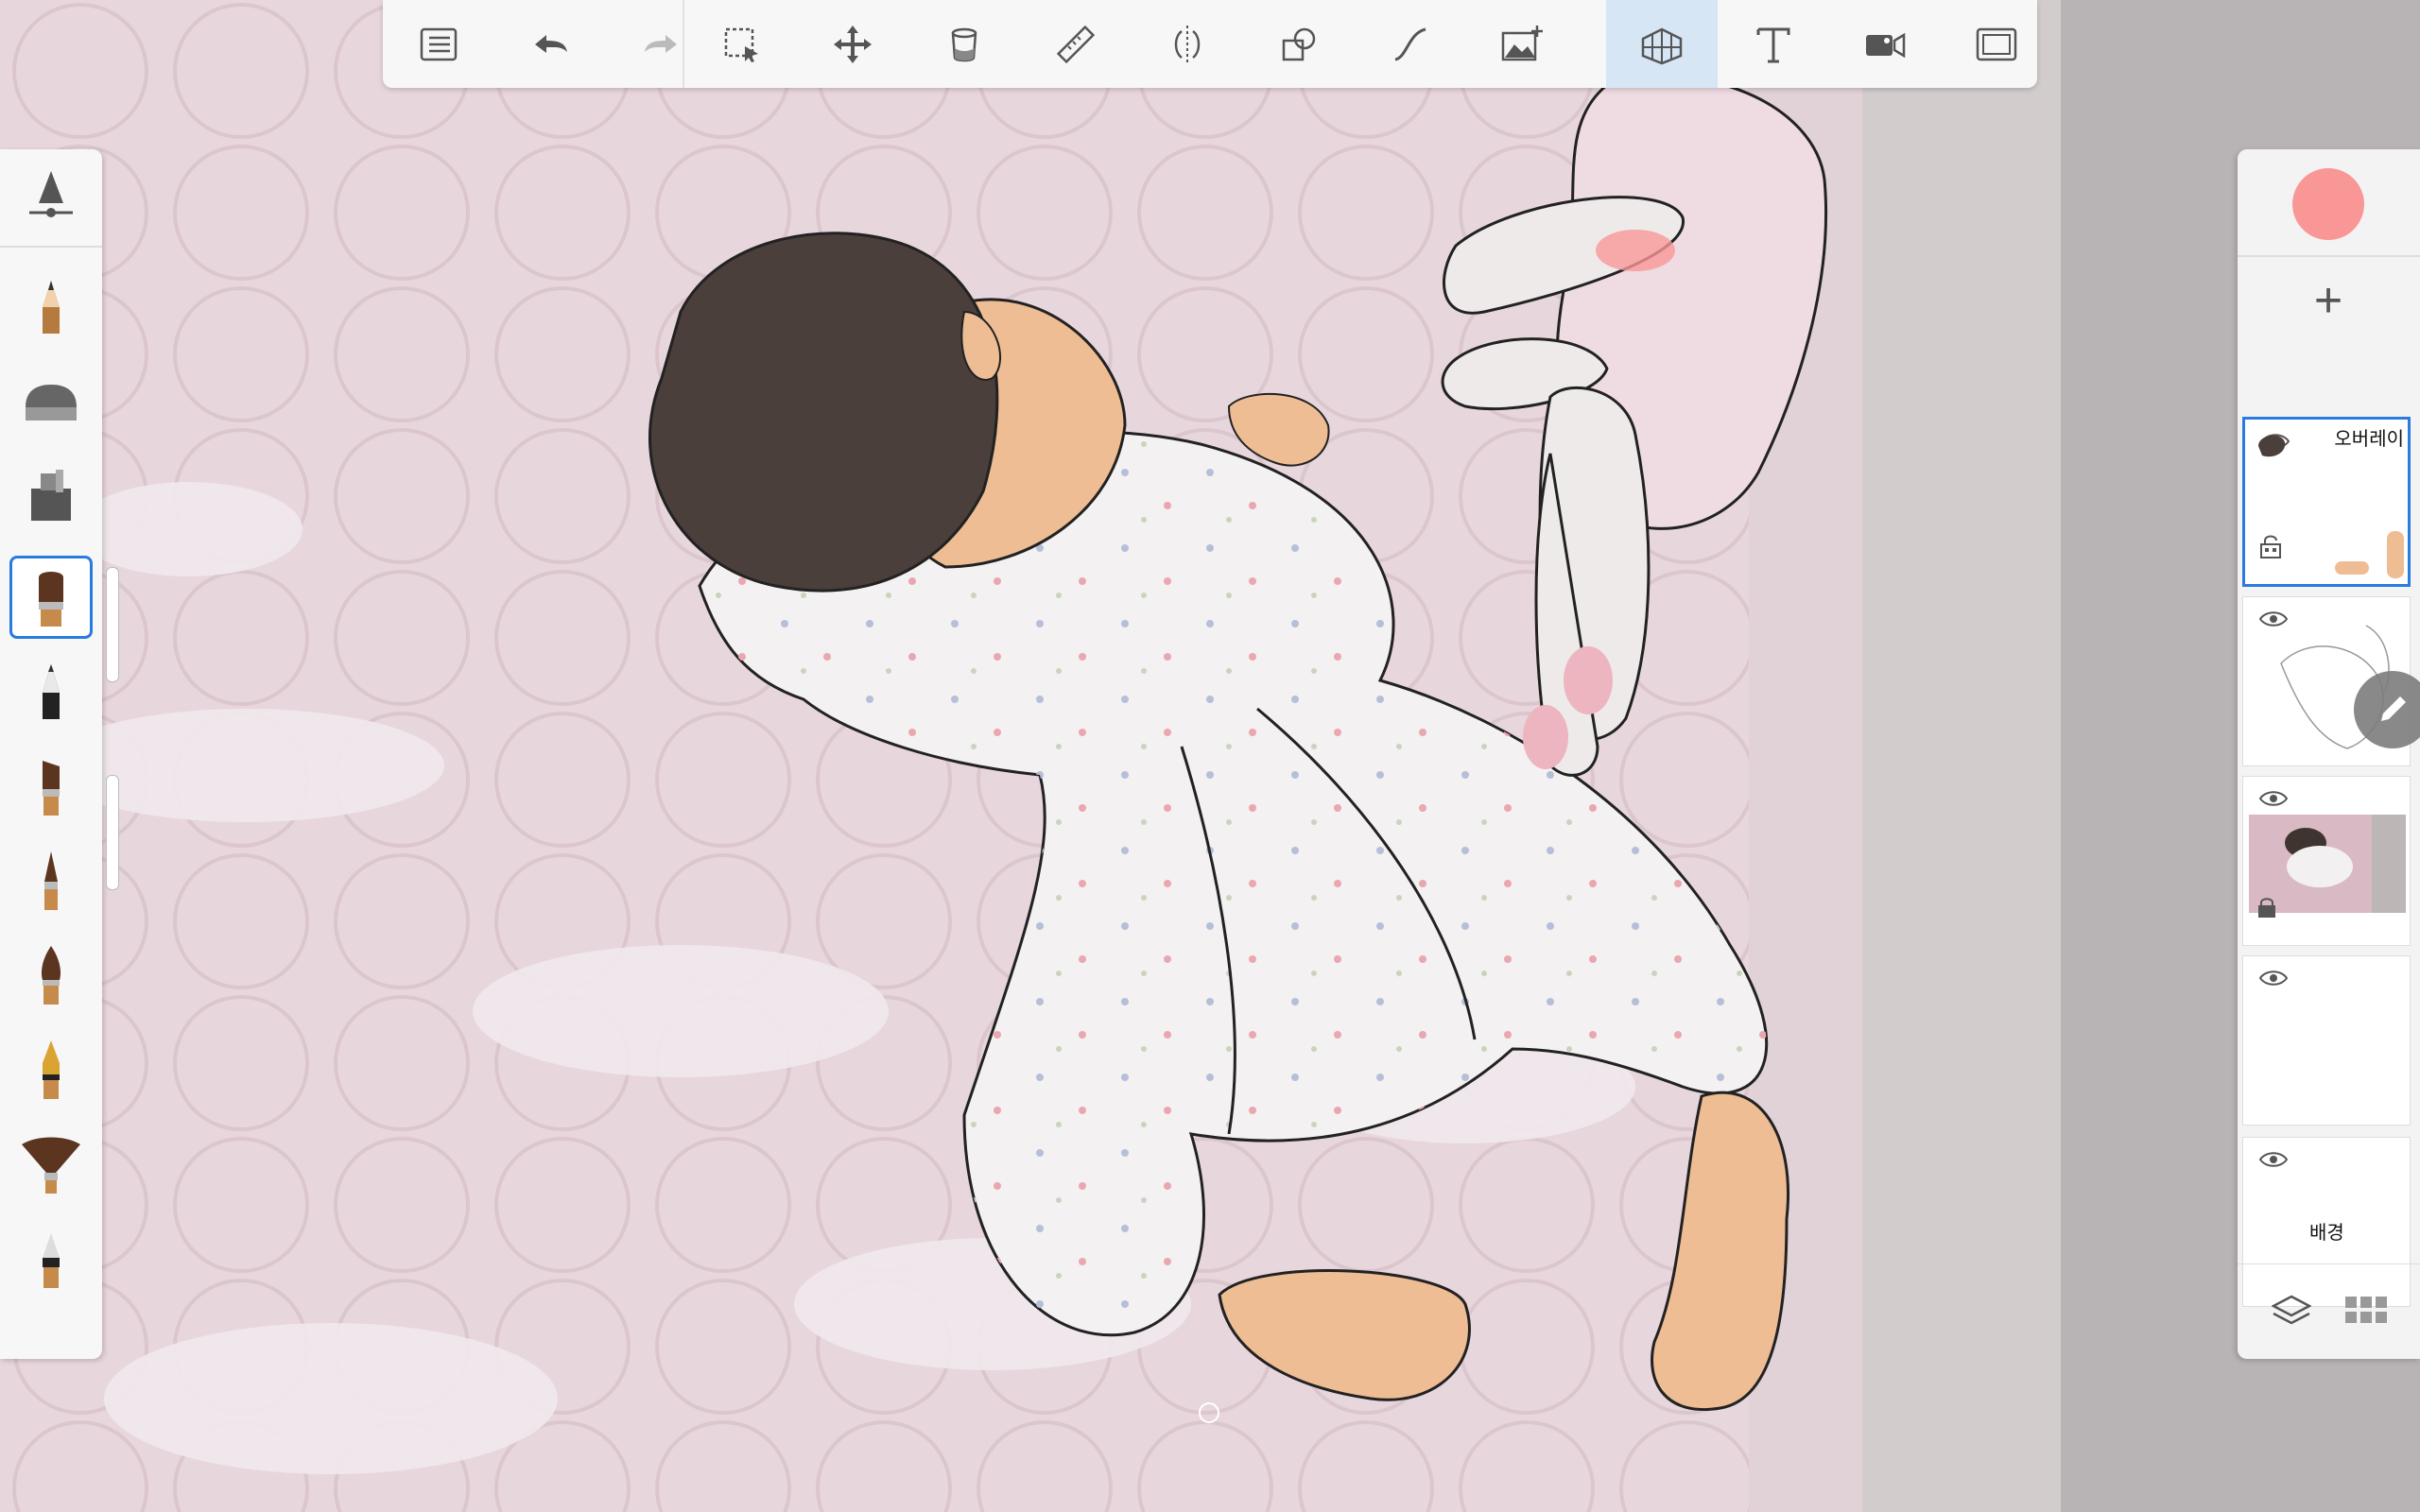 The width and height of the screenshot is (2420, 1512). What do you see at coordinates (439, 44) in the screenshot?
I see `layers-list-icon` at bounding box center [439, 44].